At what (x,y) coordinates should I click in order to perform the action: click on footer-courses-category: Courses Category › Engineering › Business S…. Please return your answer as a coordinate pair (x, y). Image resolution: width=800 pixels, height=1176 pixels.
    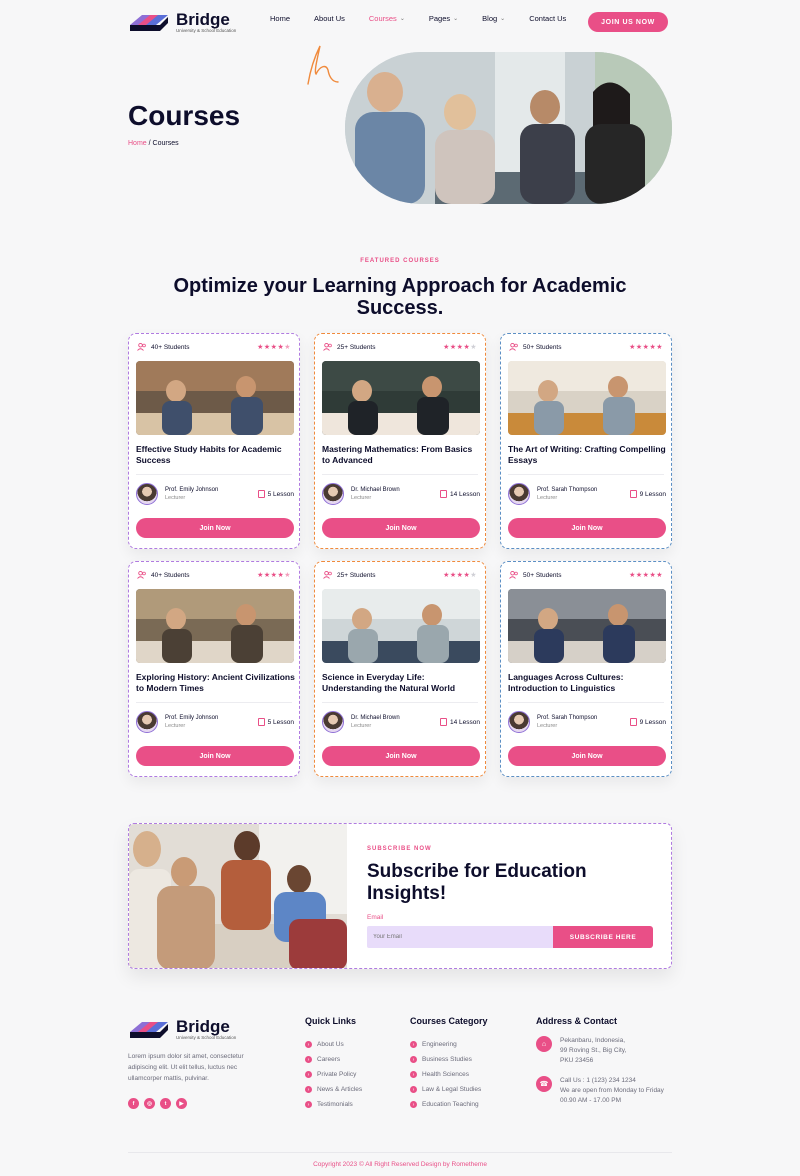
    Looking at the image, I should click on (449, 1064).